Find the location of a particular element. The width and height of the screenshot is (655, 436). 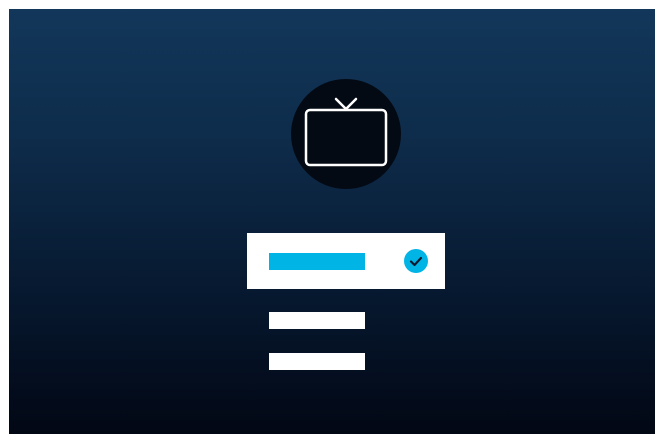

option-1-label-placeholder is located at coordinates (317, 261).